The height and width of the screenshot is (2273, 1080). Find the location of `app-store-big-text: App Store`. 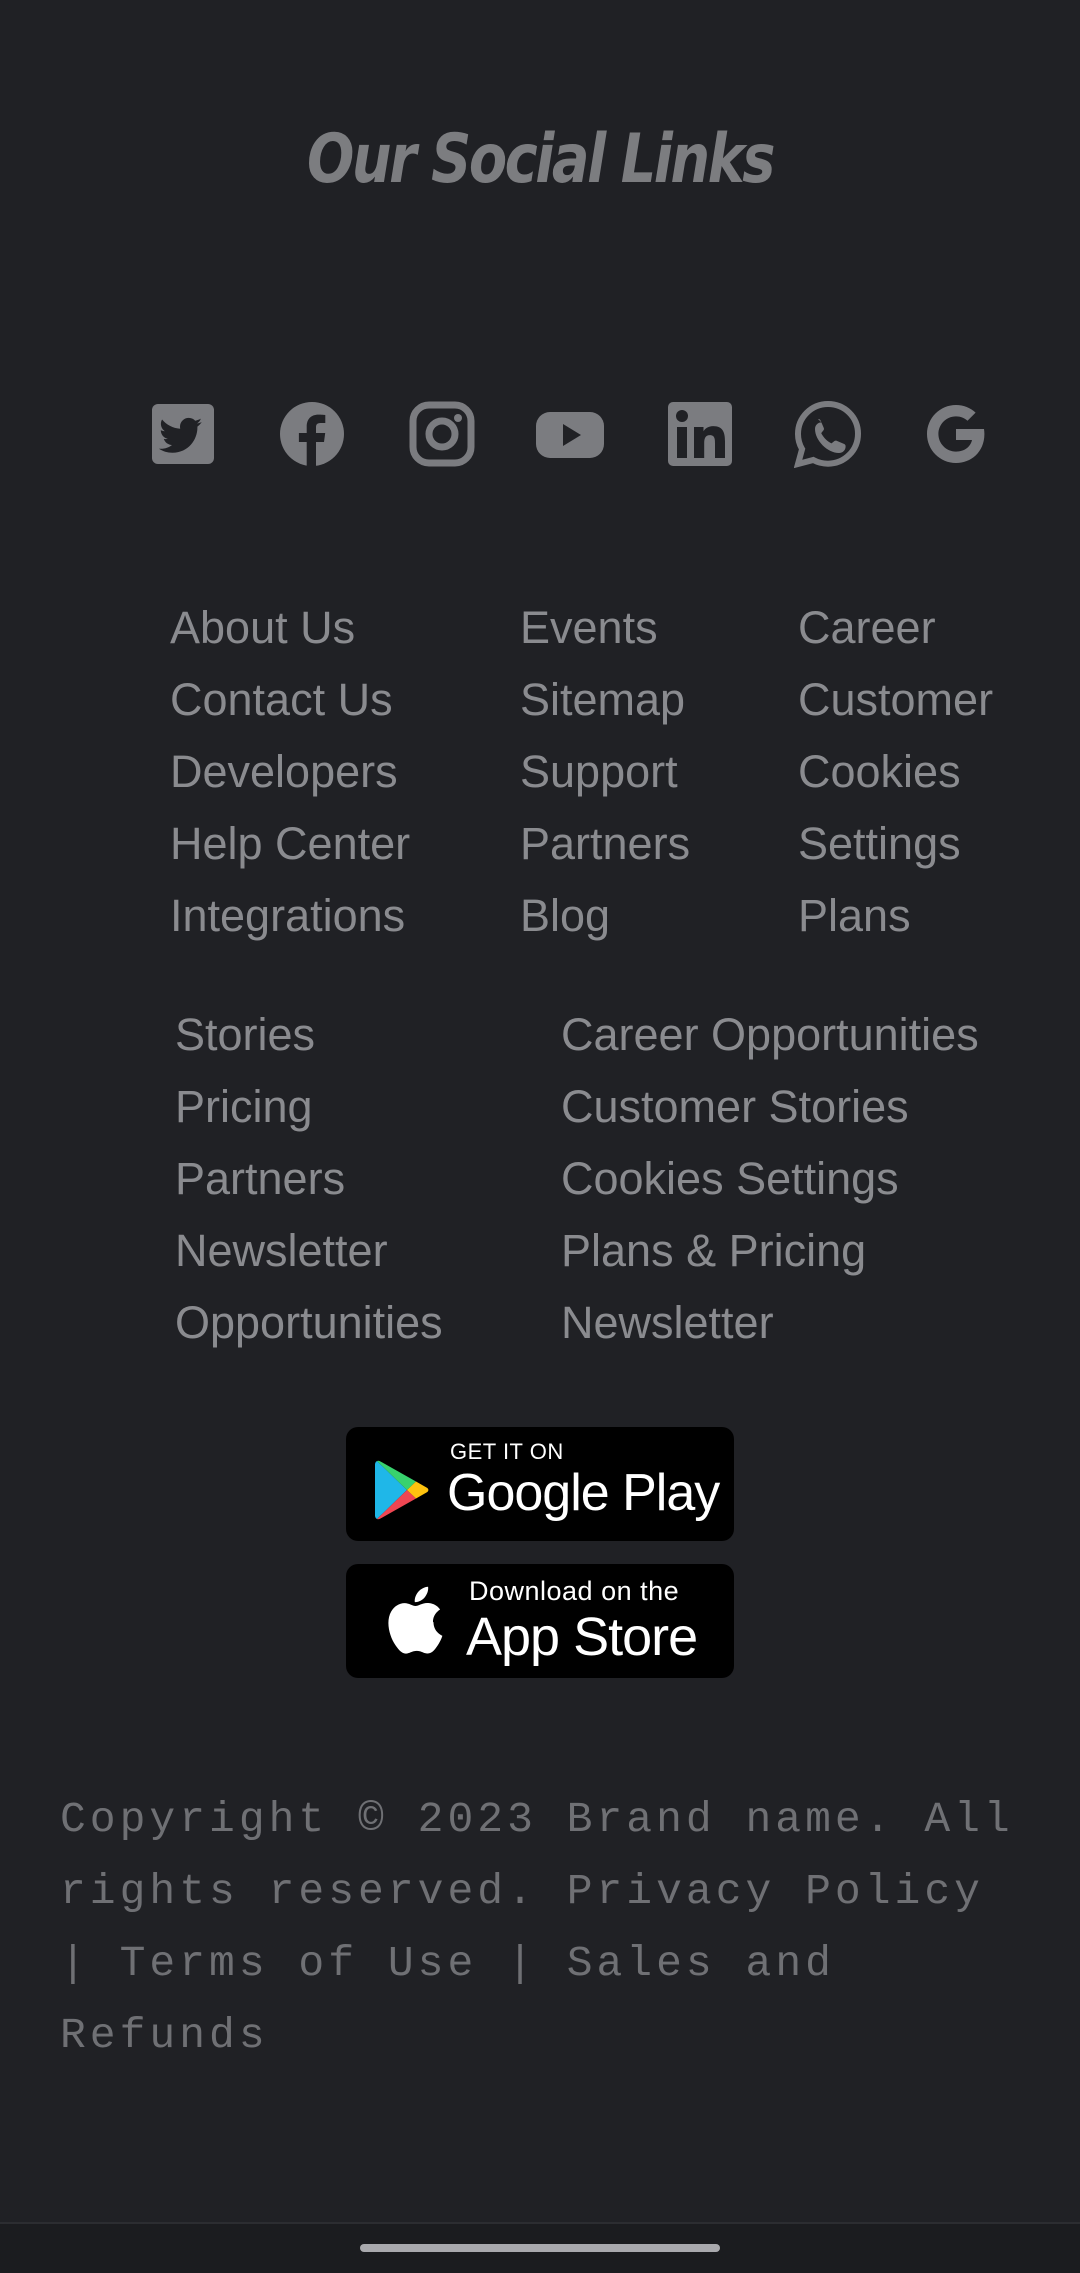

app-store-big-text: App Store is located at coordinates (582, 1637).